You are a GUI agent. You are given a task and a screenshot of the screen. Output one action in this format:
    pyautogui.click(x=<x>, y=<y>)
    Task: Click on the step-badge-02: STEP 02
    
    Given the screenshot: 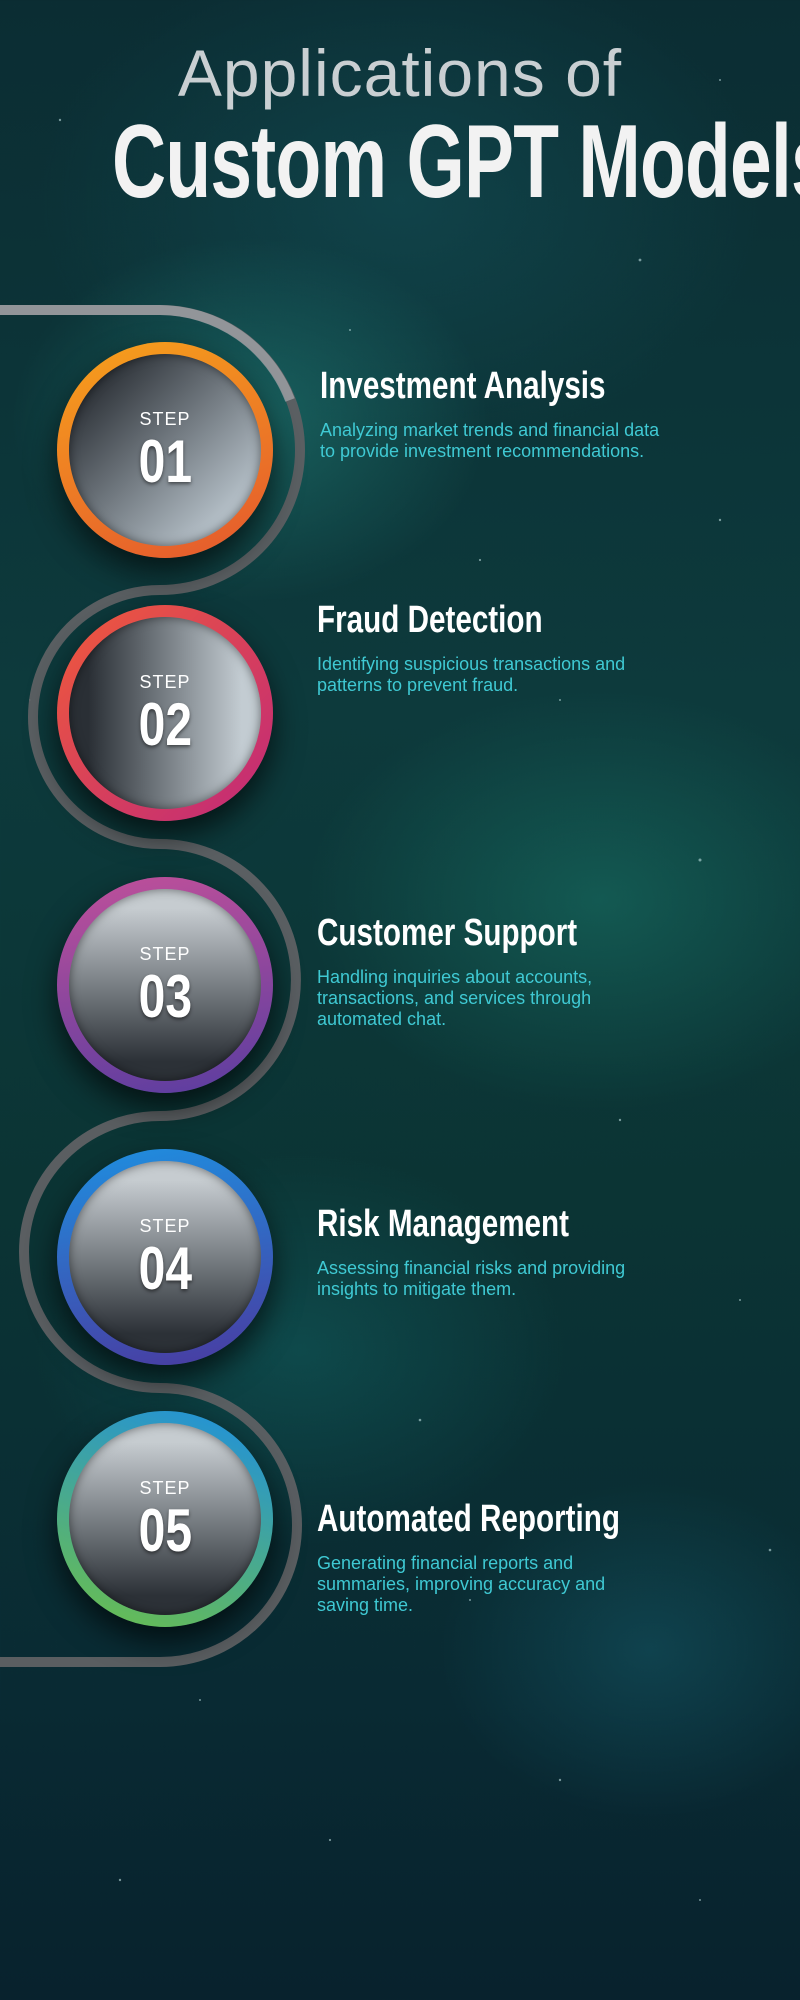 What is the action you would take?
    pyautogui.click(x=165, y=713)
    